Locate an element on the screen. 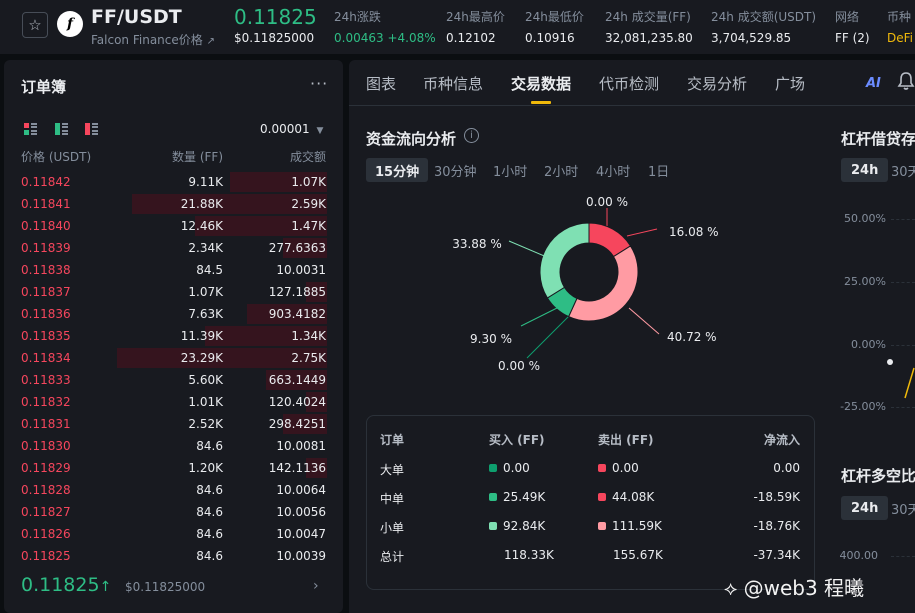  slice-label: 9.30 % is located at coordinates (491, 339).